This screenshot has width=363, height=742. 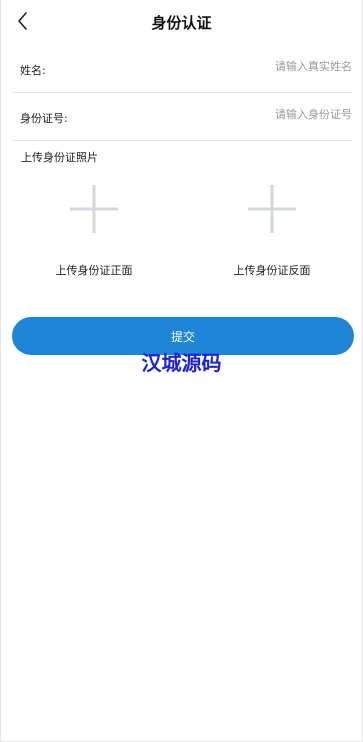 I want to click on upload-section-title: 上传身份证照片, so click(x=59, y=157).